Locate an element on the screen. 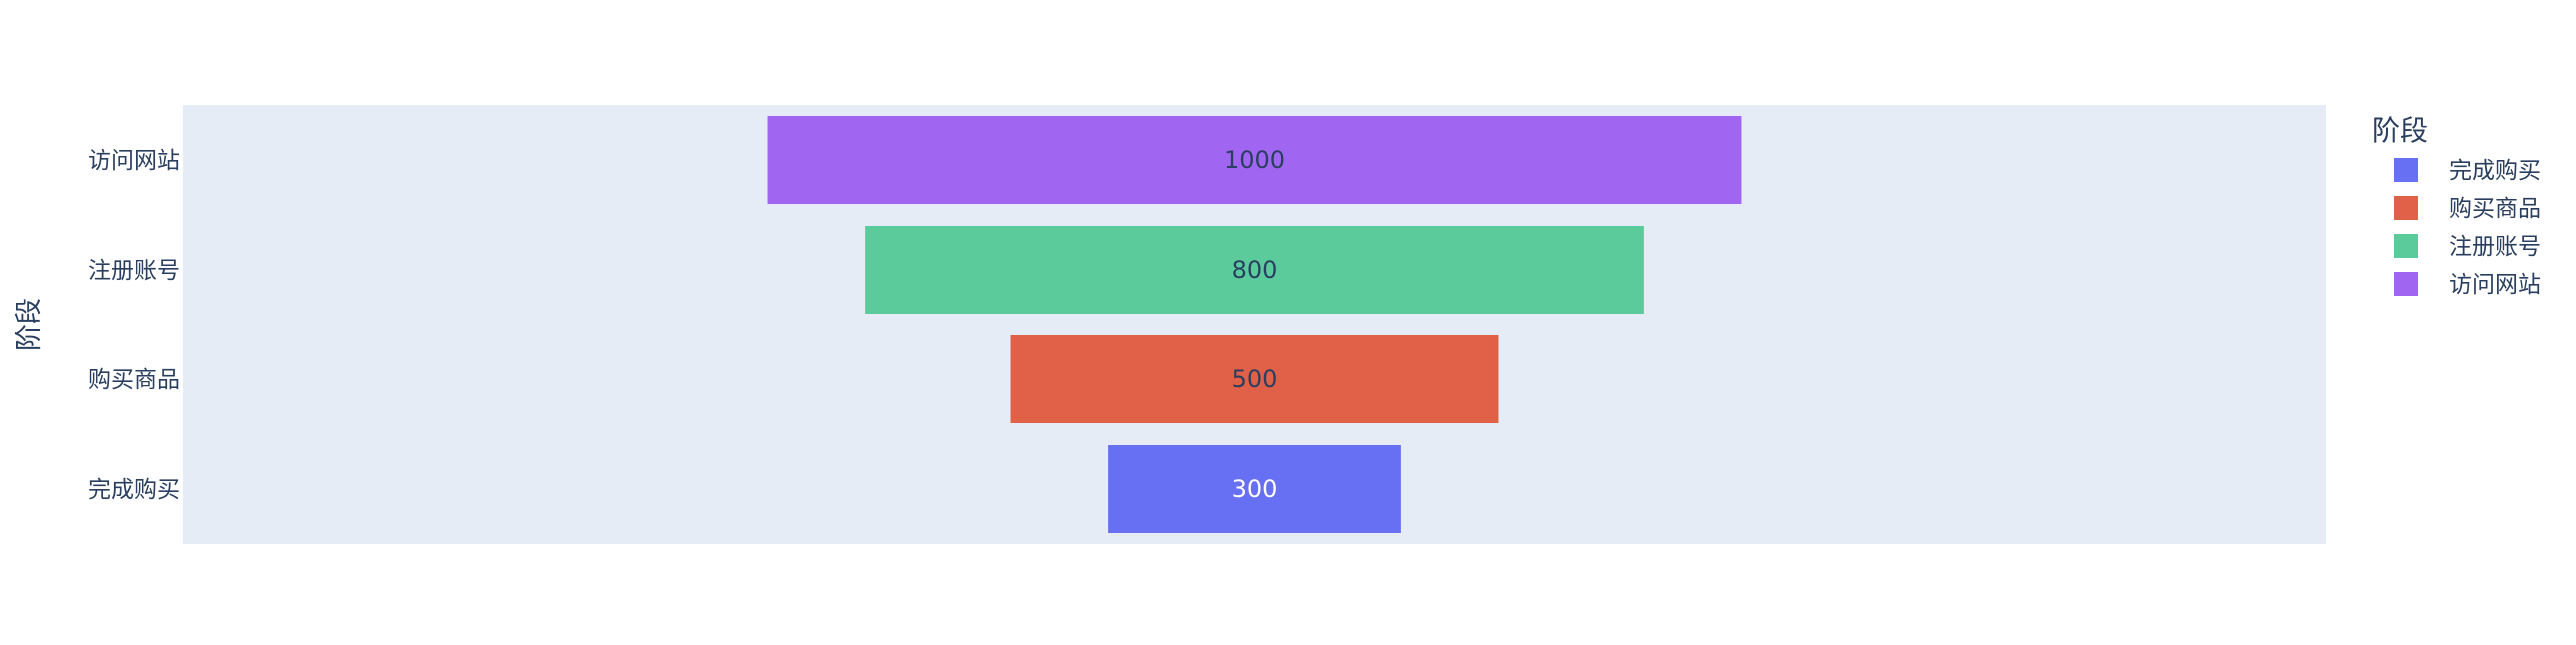  legend: 阶段 完成购买购买商品注册账号访问网站 is located at coordinates (2456, 206).